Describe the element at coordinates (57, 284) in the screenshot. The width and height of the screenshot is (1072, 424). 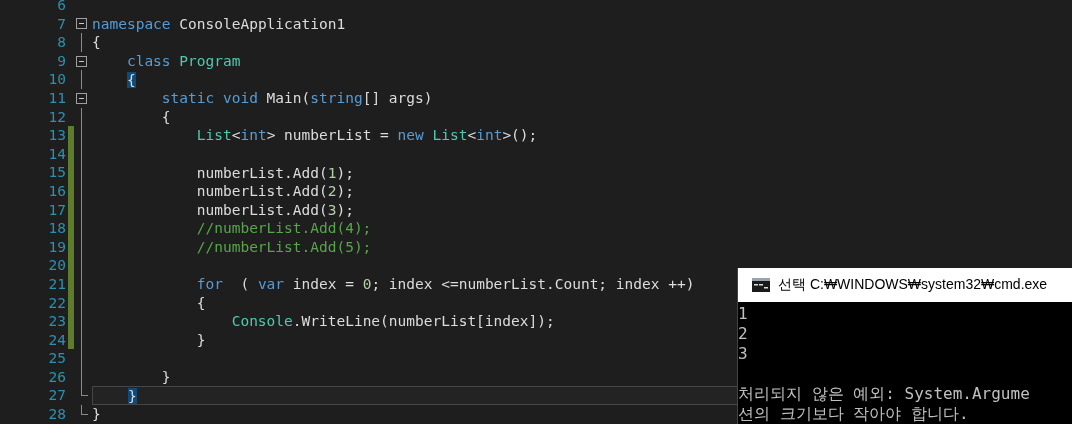
I see `line-number: 21` at that location.